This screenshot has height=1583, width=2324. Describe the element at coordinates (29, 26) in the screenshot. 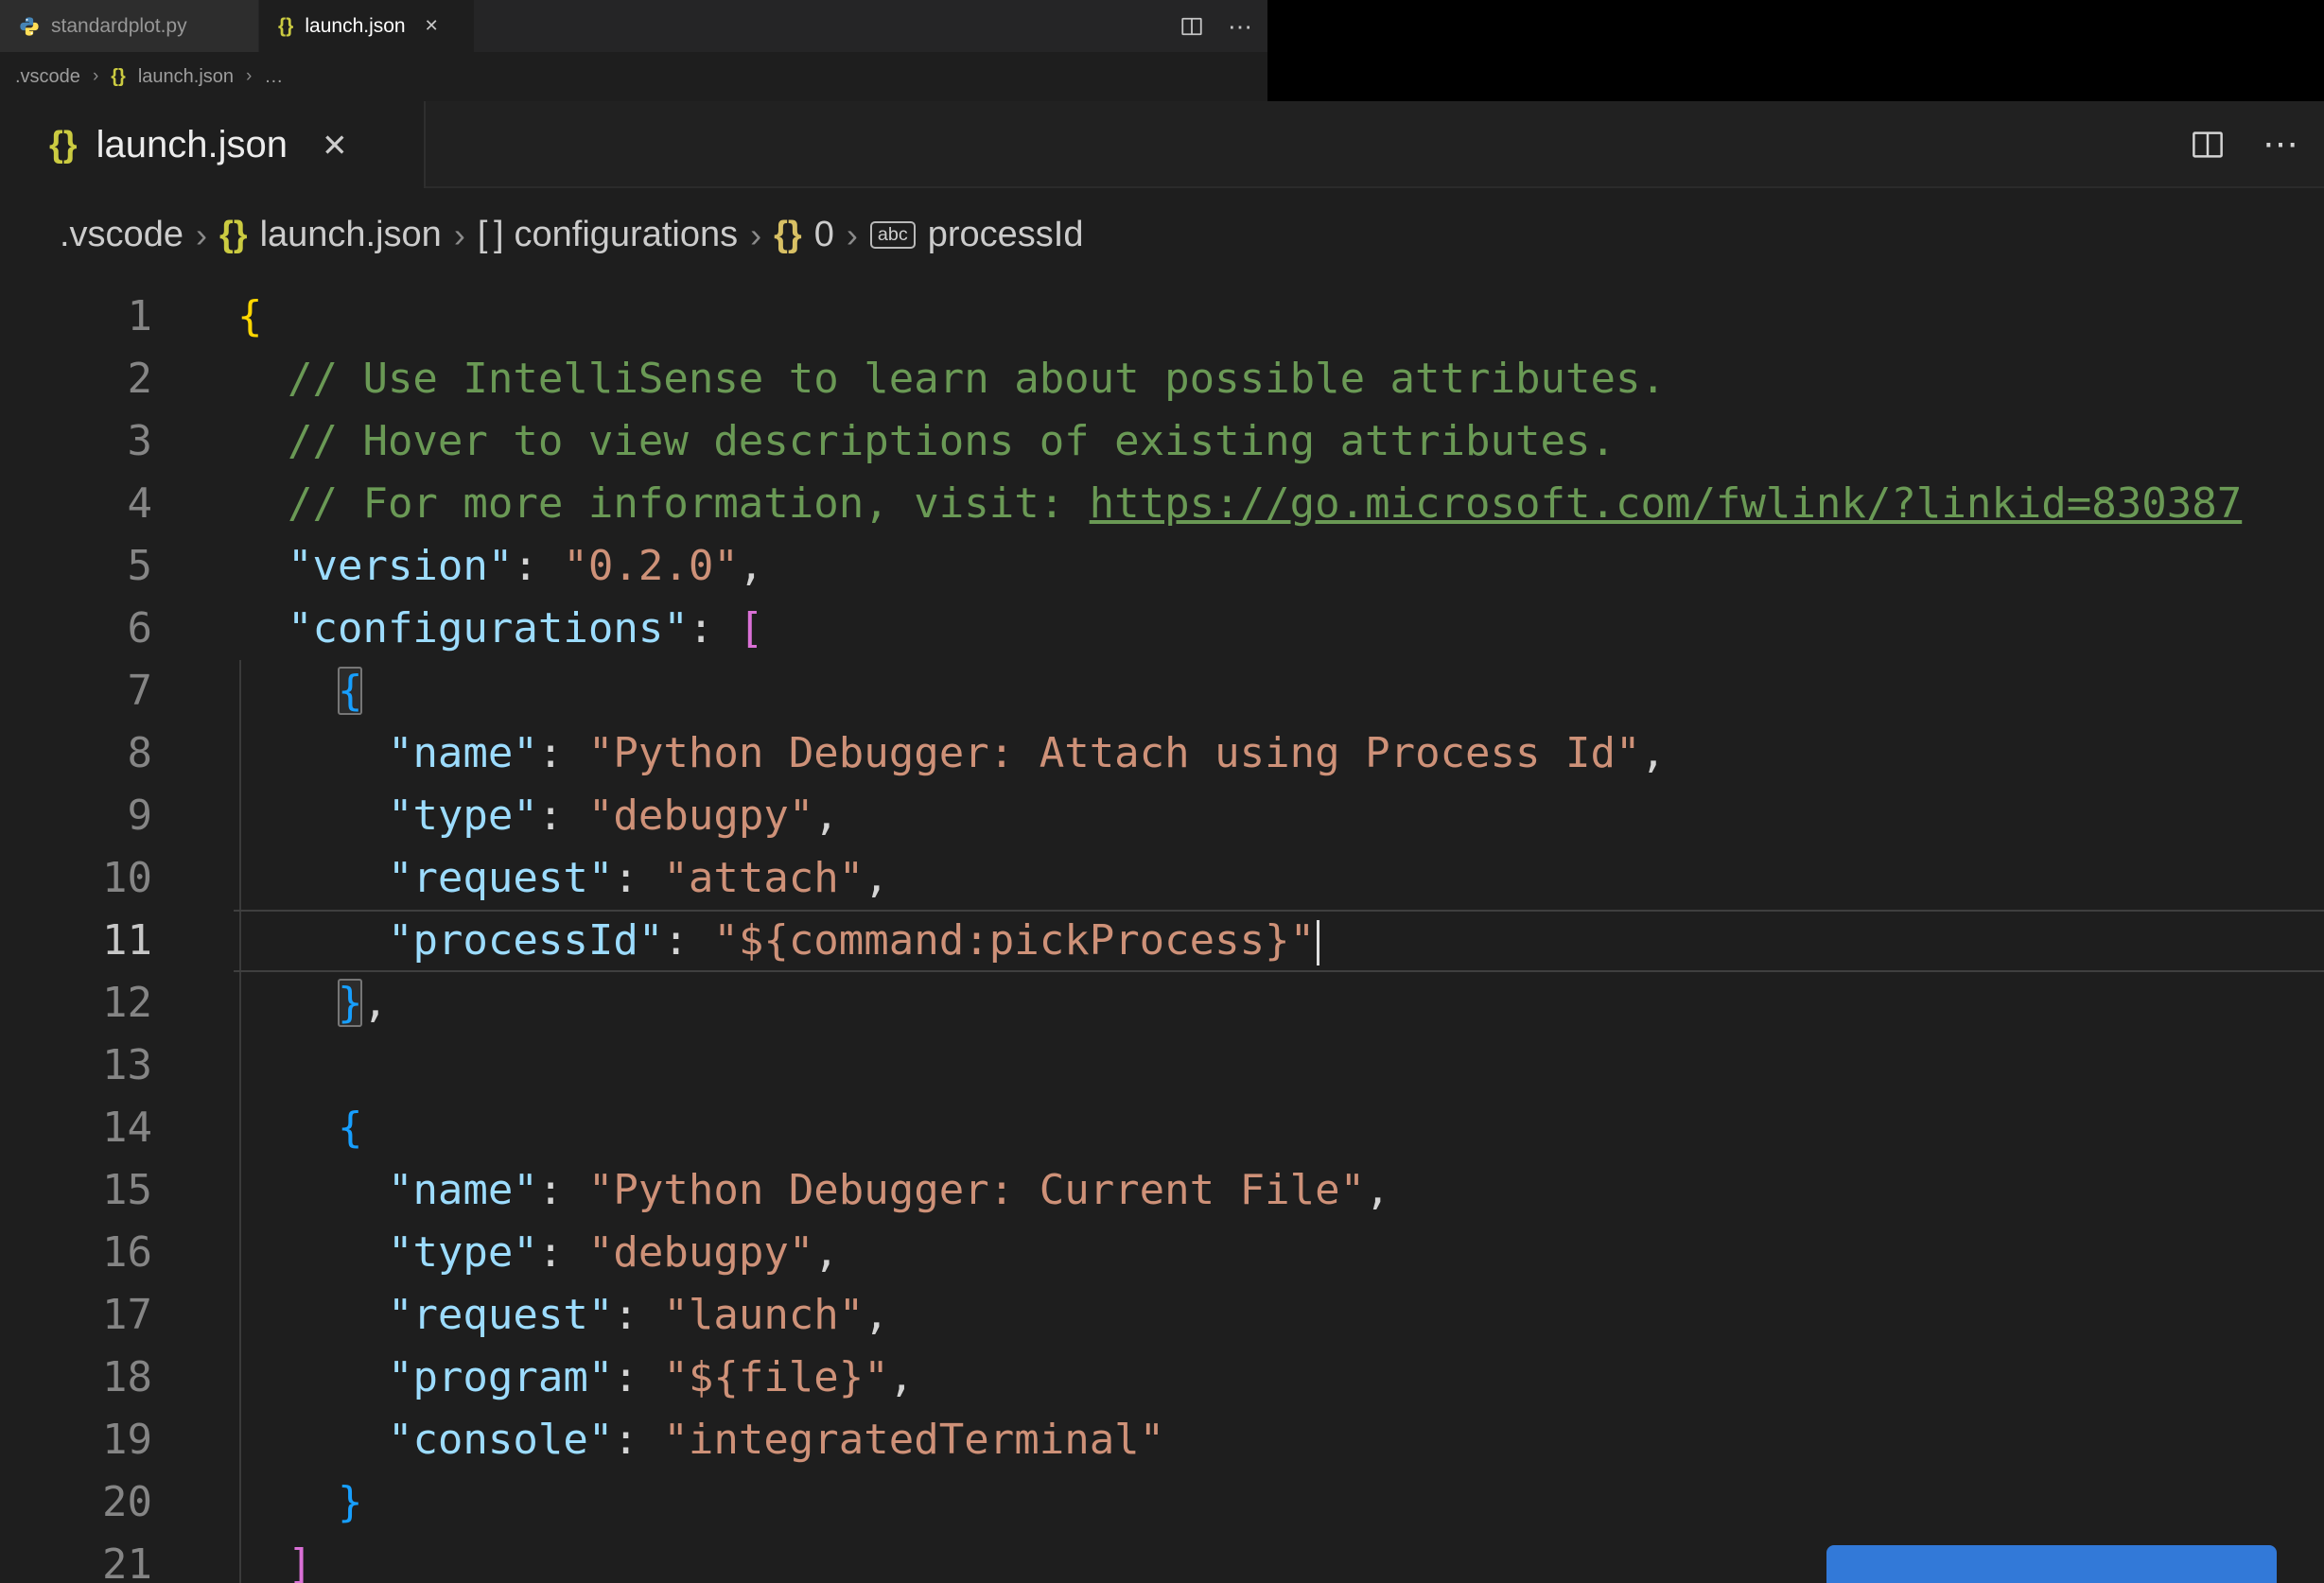

I see `python-icon` at that location.